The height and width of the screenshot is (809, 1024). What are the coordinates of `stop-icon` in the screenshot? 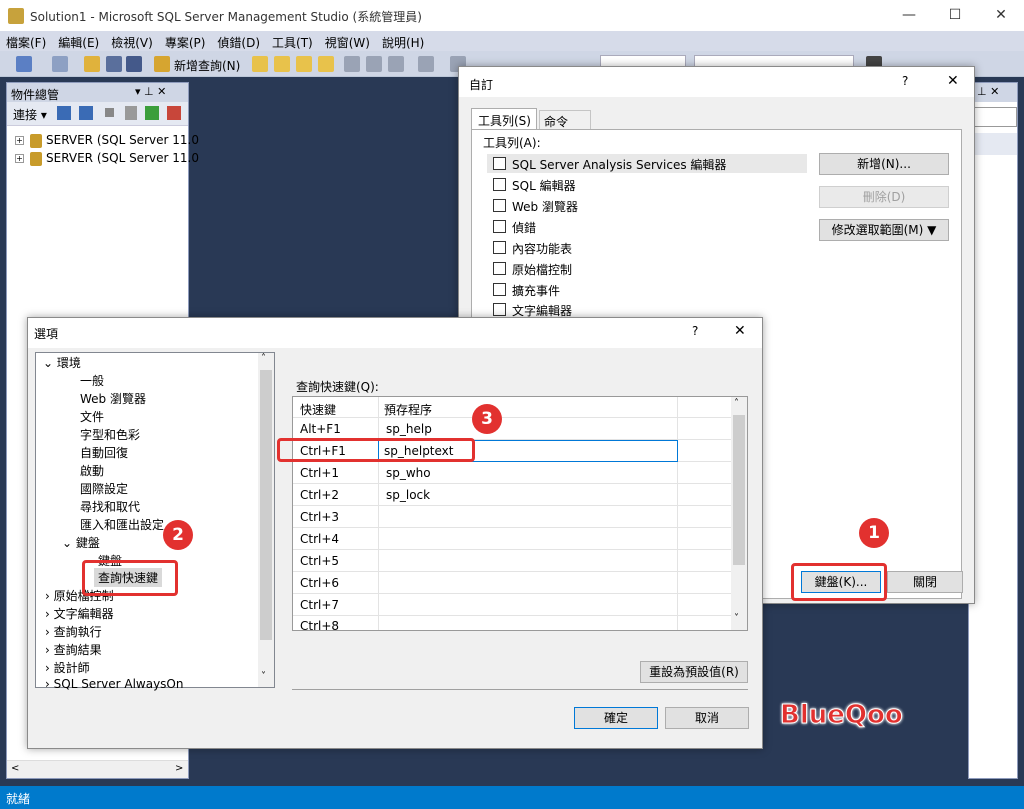 It's located at (109, 112).